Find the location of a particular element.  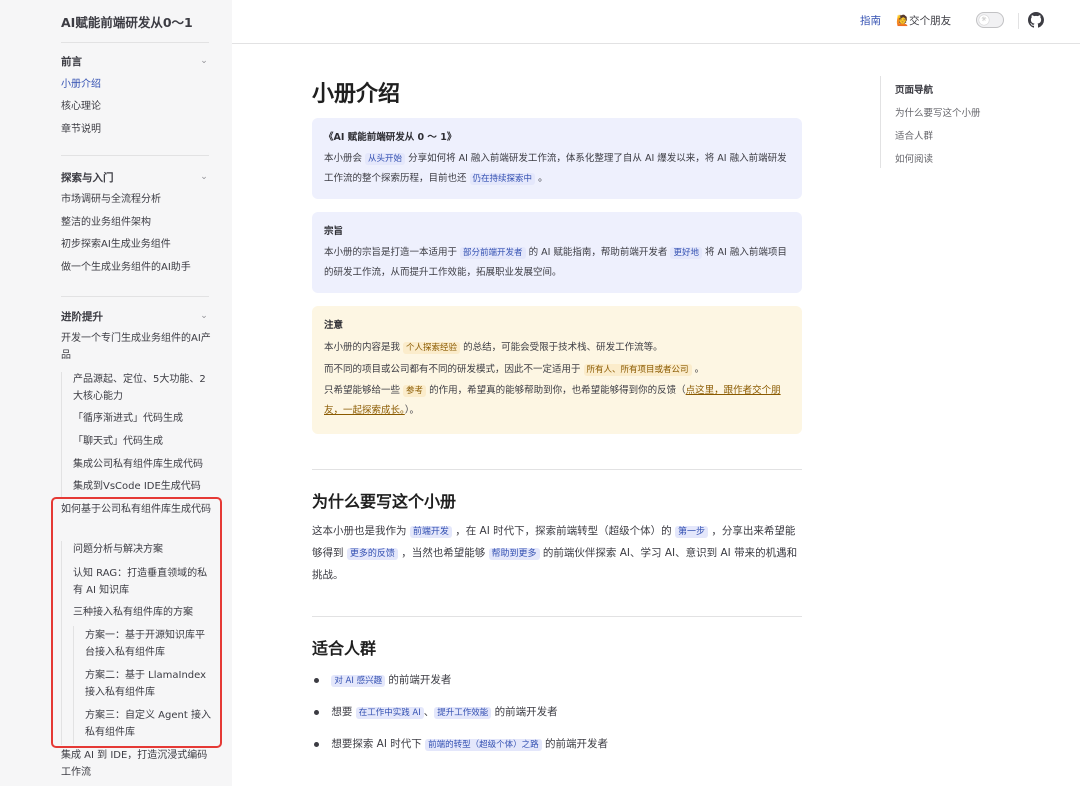

list-item: 想要 在工作中实践 AI、提升工作效能 的前端开发者 is located at coordinates (557, 712).